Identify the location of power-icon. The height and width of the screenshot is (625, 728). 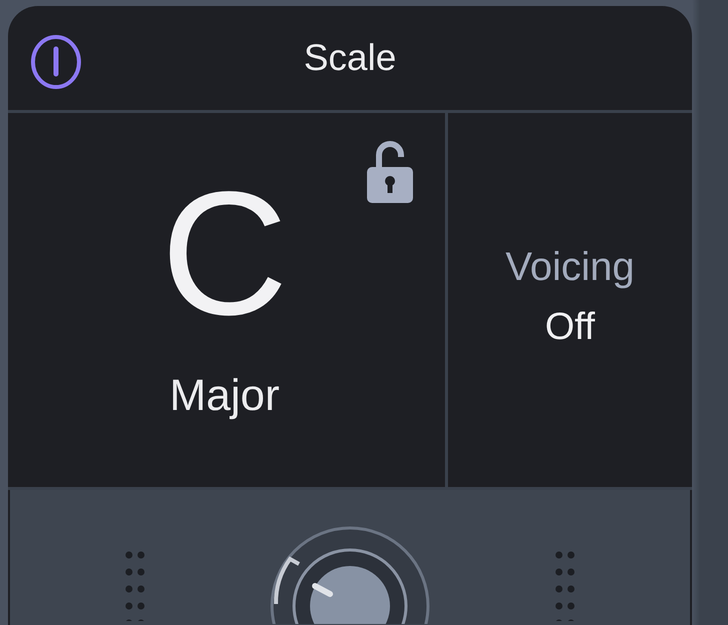
(56, 62).